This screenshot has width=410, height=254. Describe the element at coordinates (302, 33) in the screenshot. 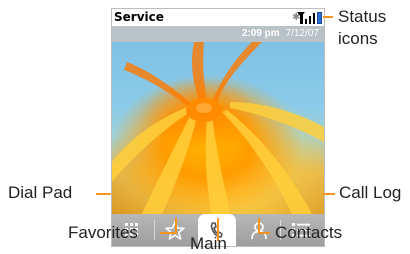

I see `clock-date: 7/12/07` at that location.